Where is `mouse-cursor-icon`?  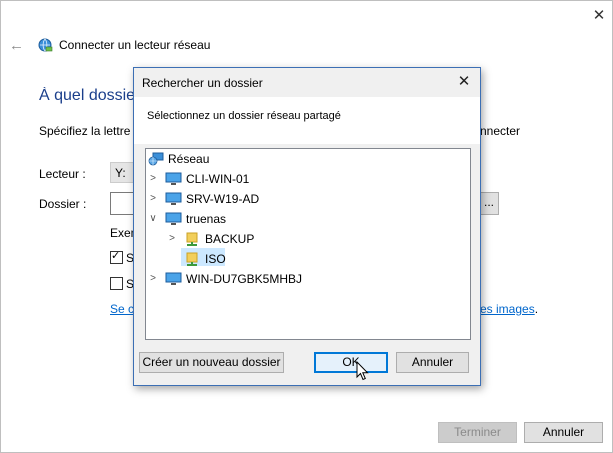 mouse-cursor-icon is located at coordinates (362, 372).